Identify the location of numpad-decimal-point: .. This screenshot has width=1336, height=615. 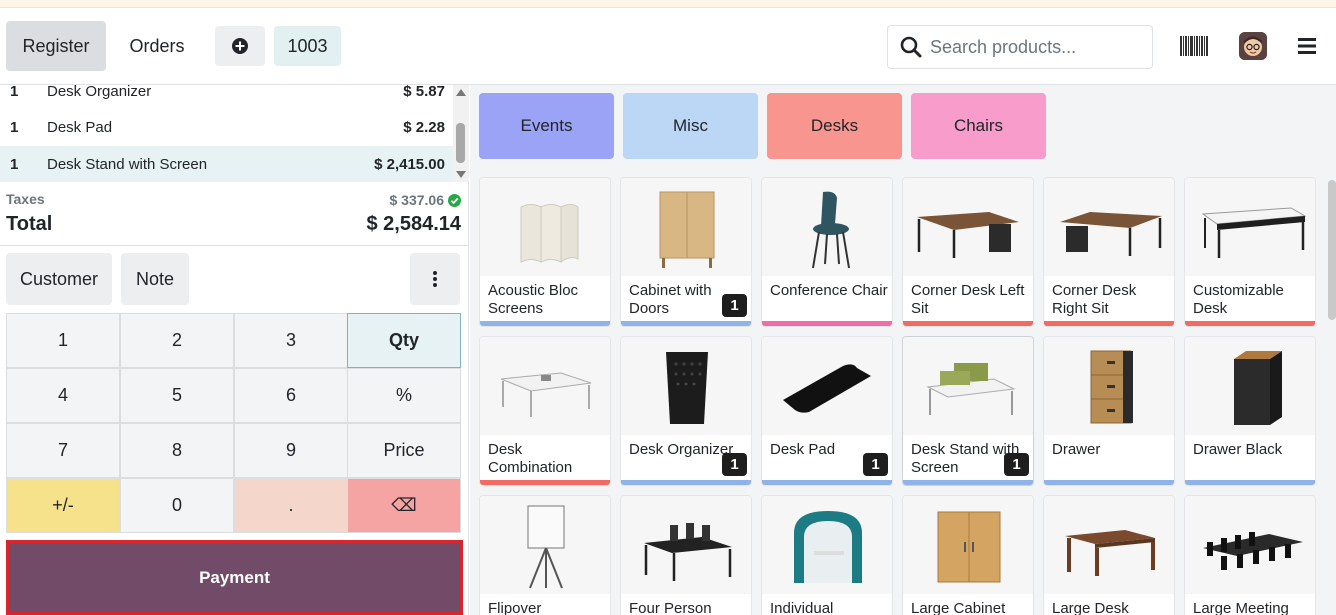
(291, 505).